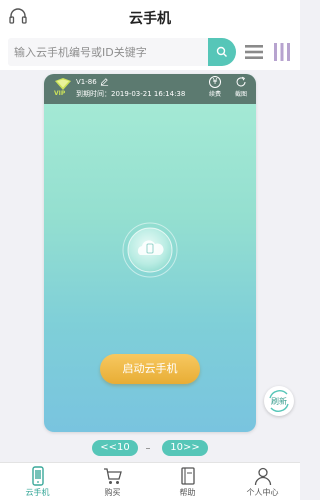 This screenshot has width=320, height=500. I want to click on nav-label: 云手机, so click(37, 492).